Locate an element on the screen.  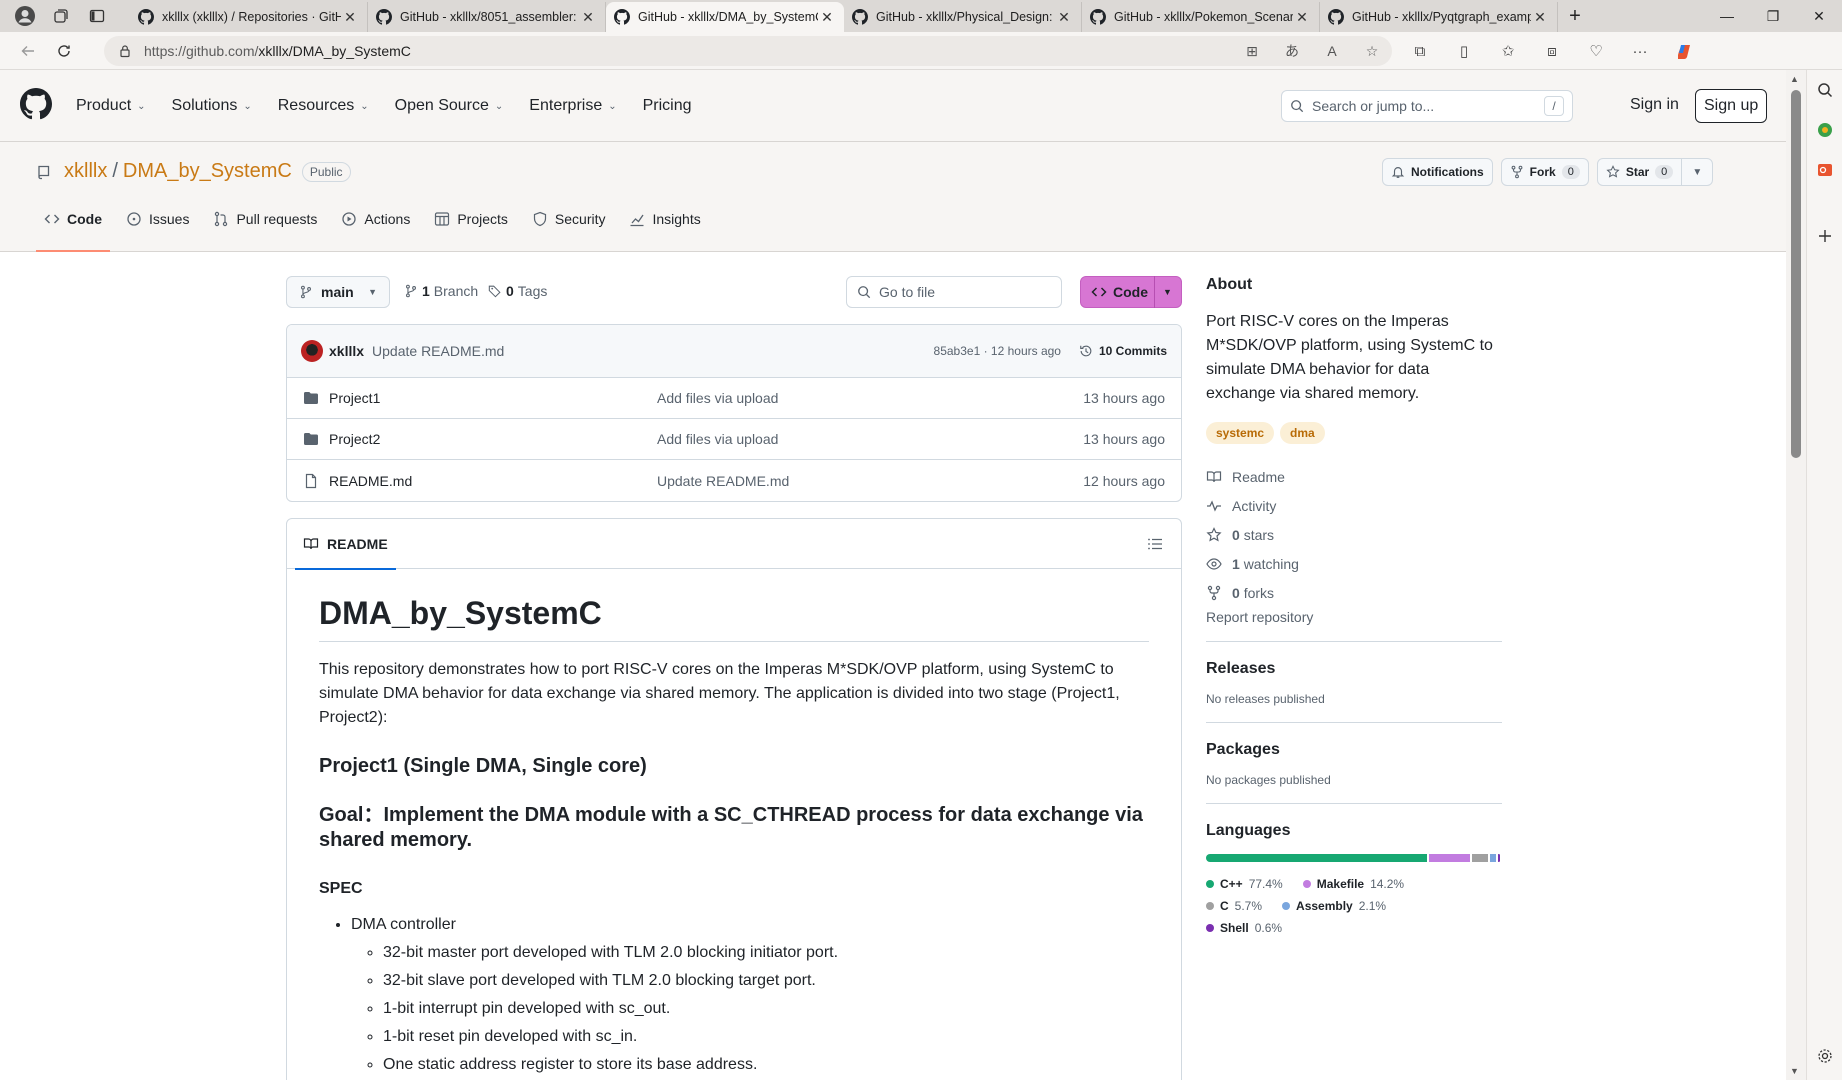
tab-code: Code is located at coordinates (73, 226).